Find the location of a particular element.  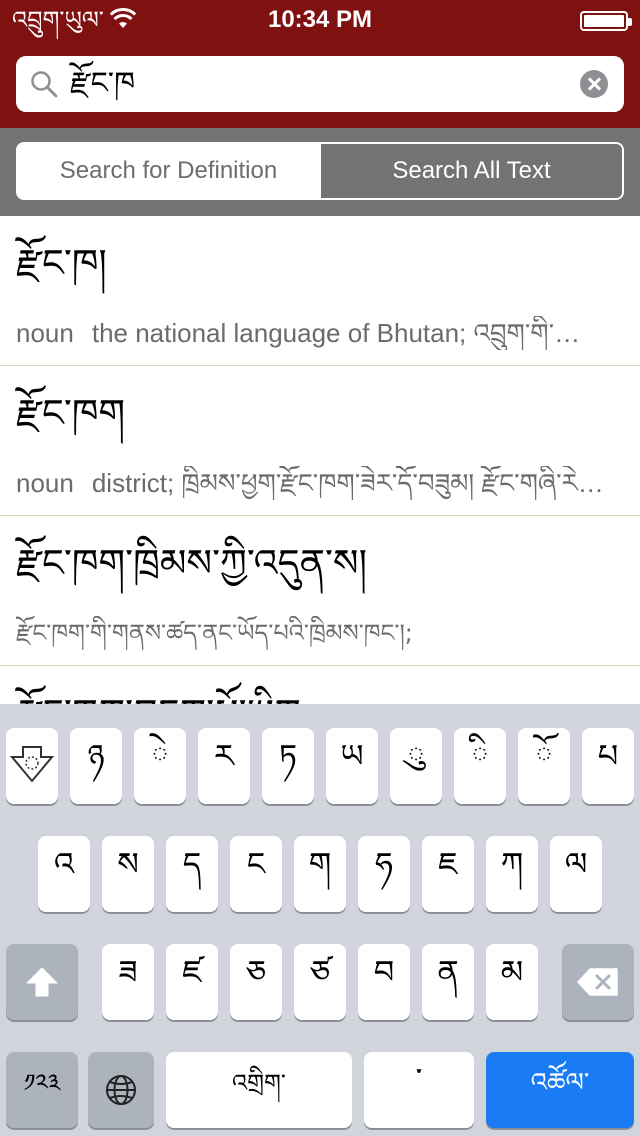

key: མ is located at coordinates (512, 982).